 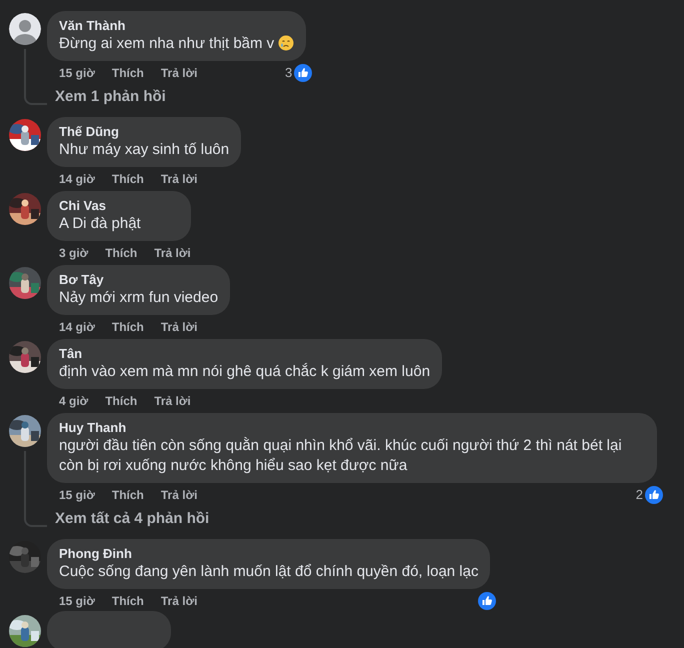 What do you see at coordinates (119, 206) in the screenshot?
I see `author-name: Chi Vas` at bounding box center [119, 206].